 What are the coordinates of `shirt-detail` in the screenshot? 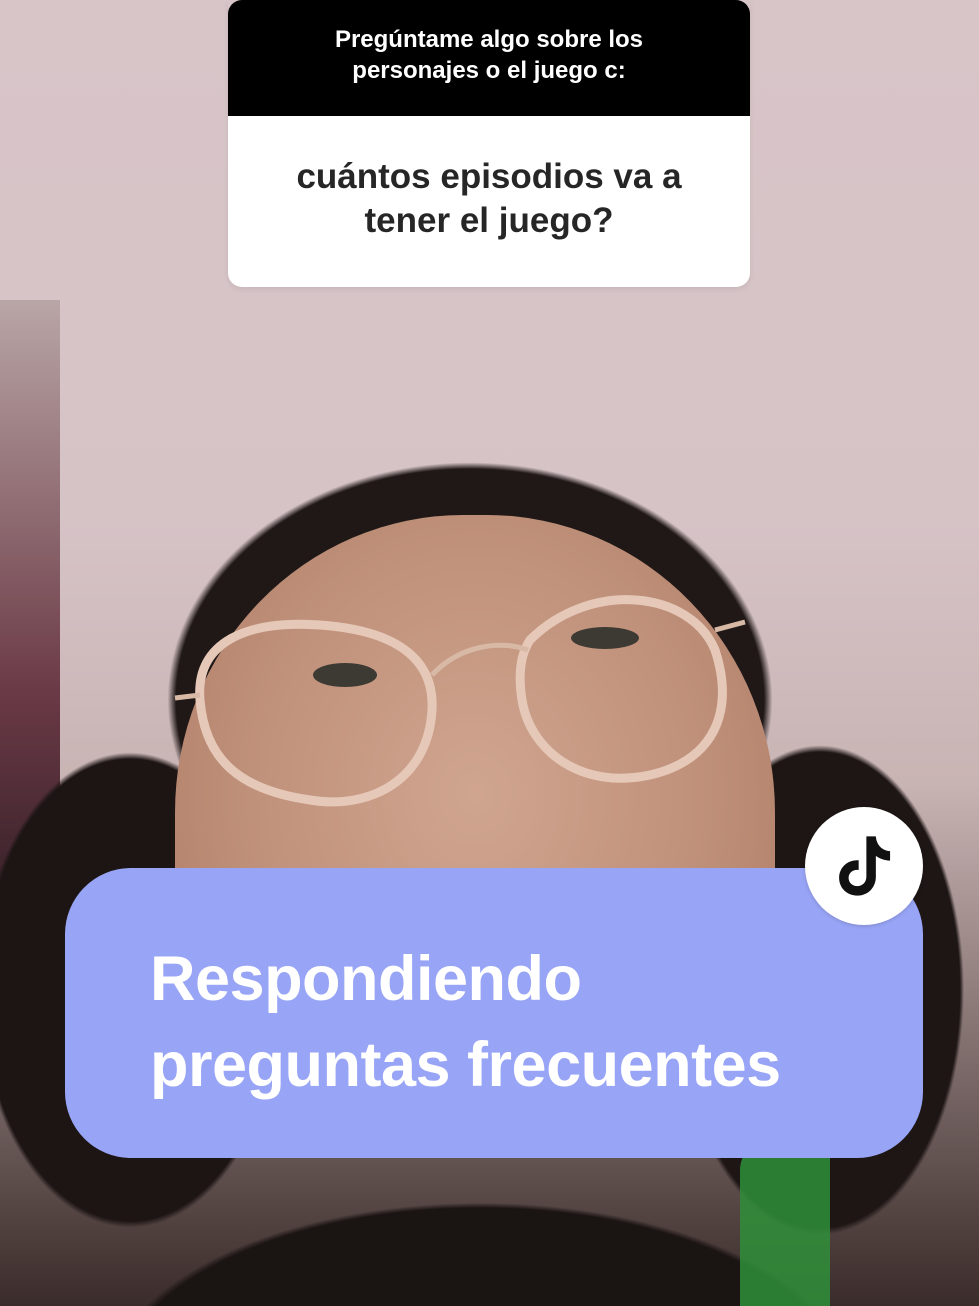 It's located at (785, 1223).